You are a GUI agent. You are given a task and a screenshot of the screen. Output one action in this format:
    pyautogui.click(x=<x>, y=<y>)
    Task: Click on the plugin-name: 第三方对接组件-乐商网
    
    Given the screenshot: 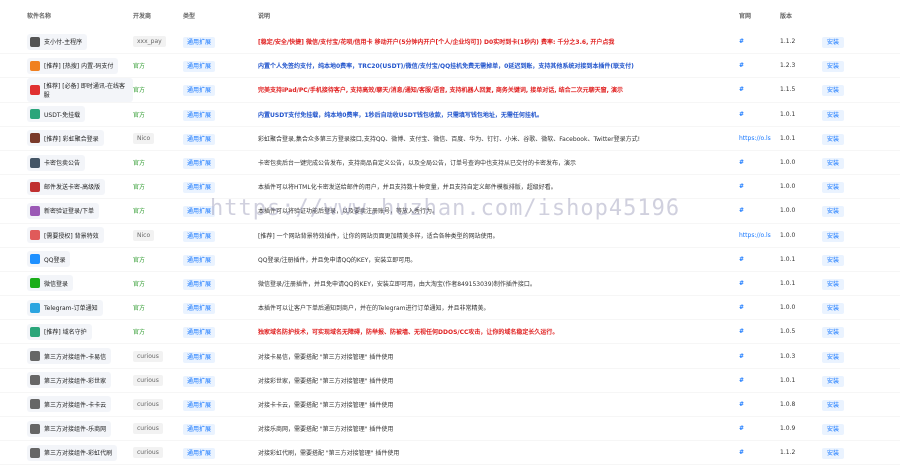 What is the action you would take?
    pyautogui.click(x=69, y=428)
    